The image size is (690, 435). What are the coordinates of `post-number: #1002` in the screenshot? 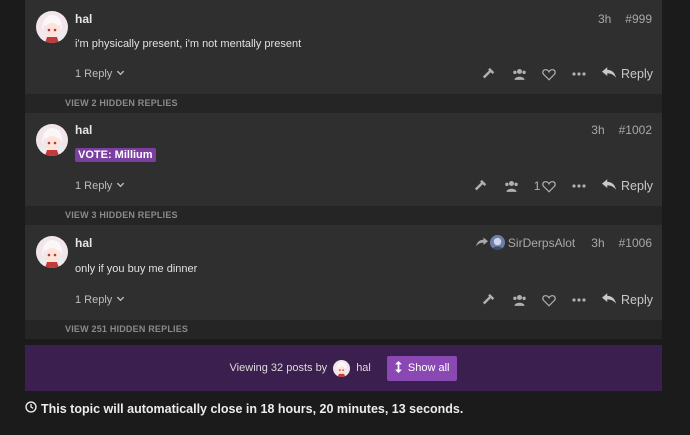 It's located at (635, 130).